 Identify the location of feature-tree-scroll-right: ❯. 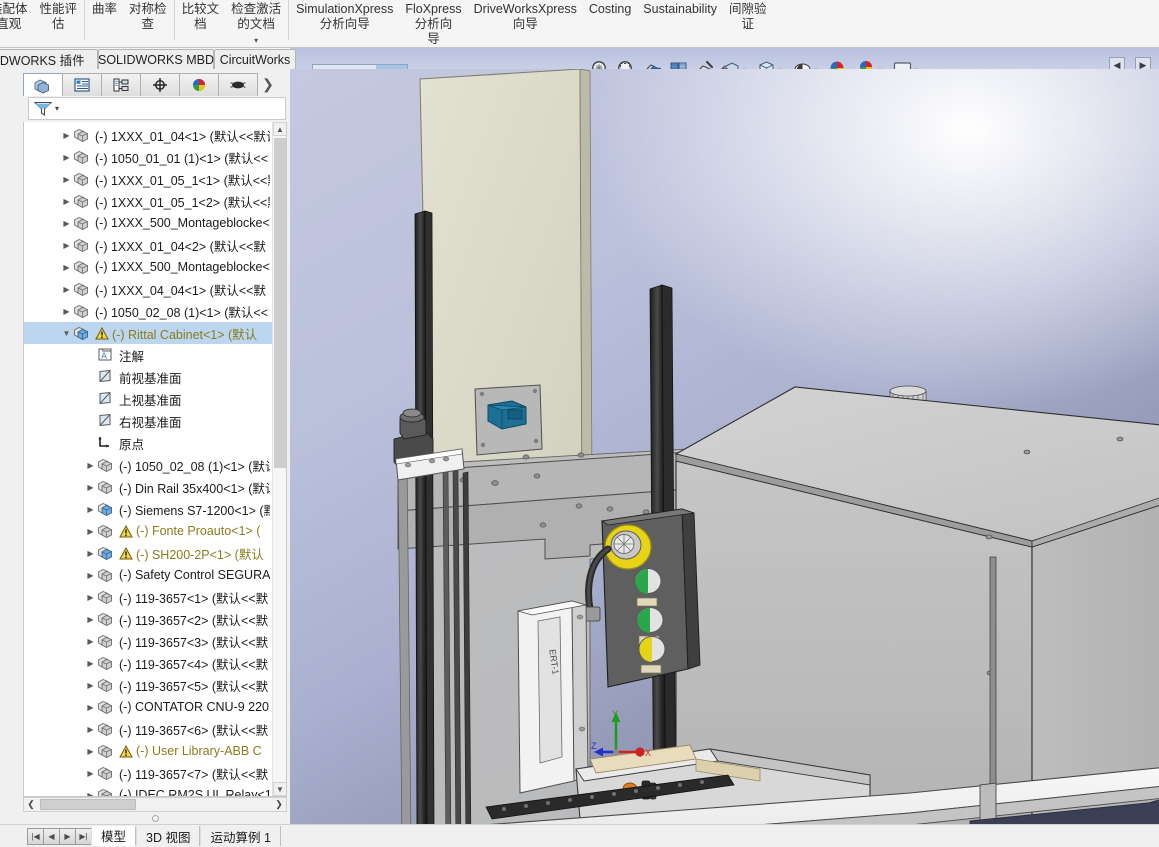
(279, 804).